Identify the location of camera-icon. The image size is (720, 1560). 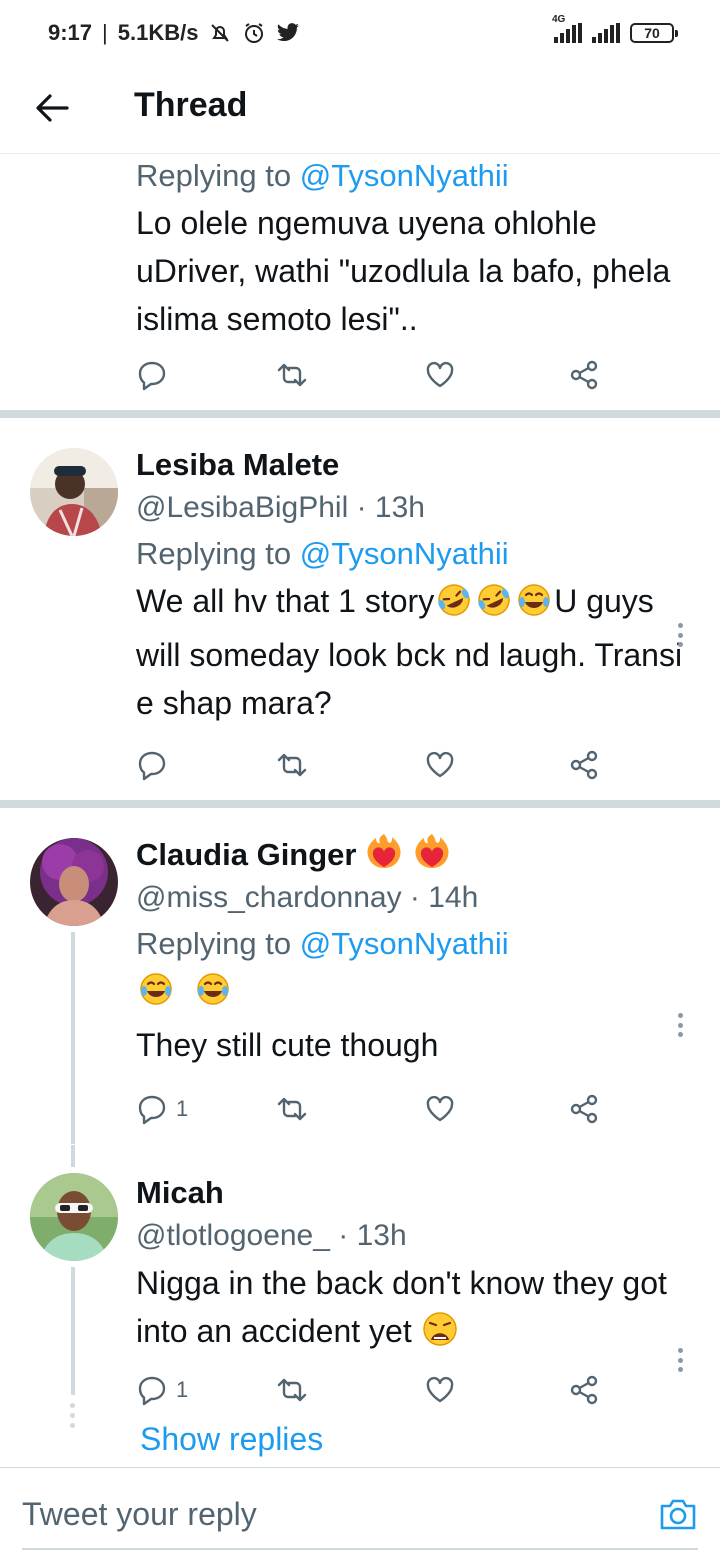
(678, 1514).